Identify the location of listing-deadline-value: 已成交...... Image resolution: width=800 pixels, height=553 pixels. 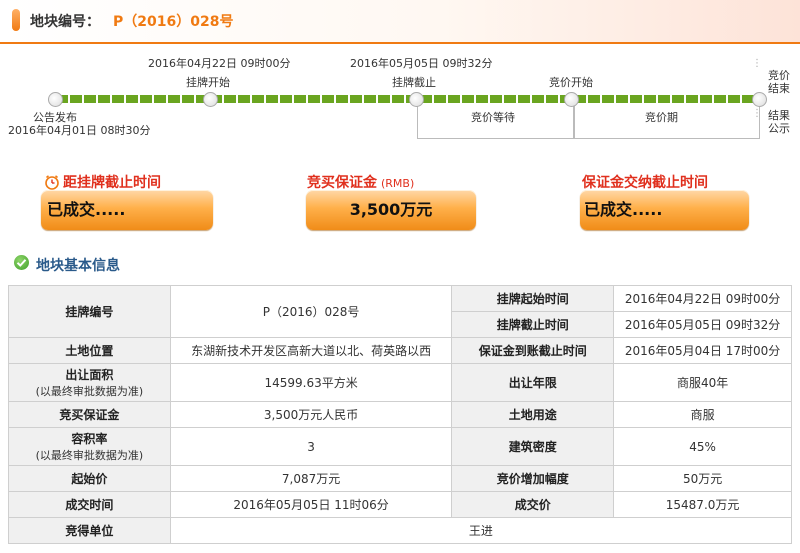
(86, 209).